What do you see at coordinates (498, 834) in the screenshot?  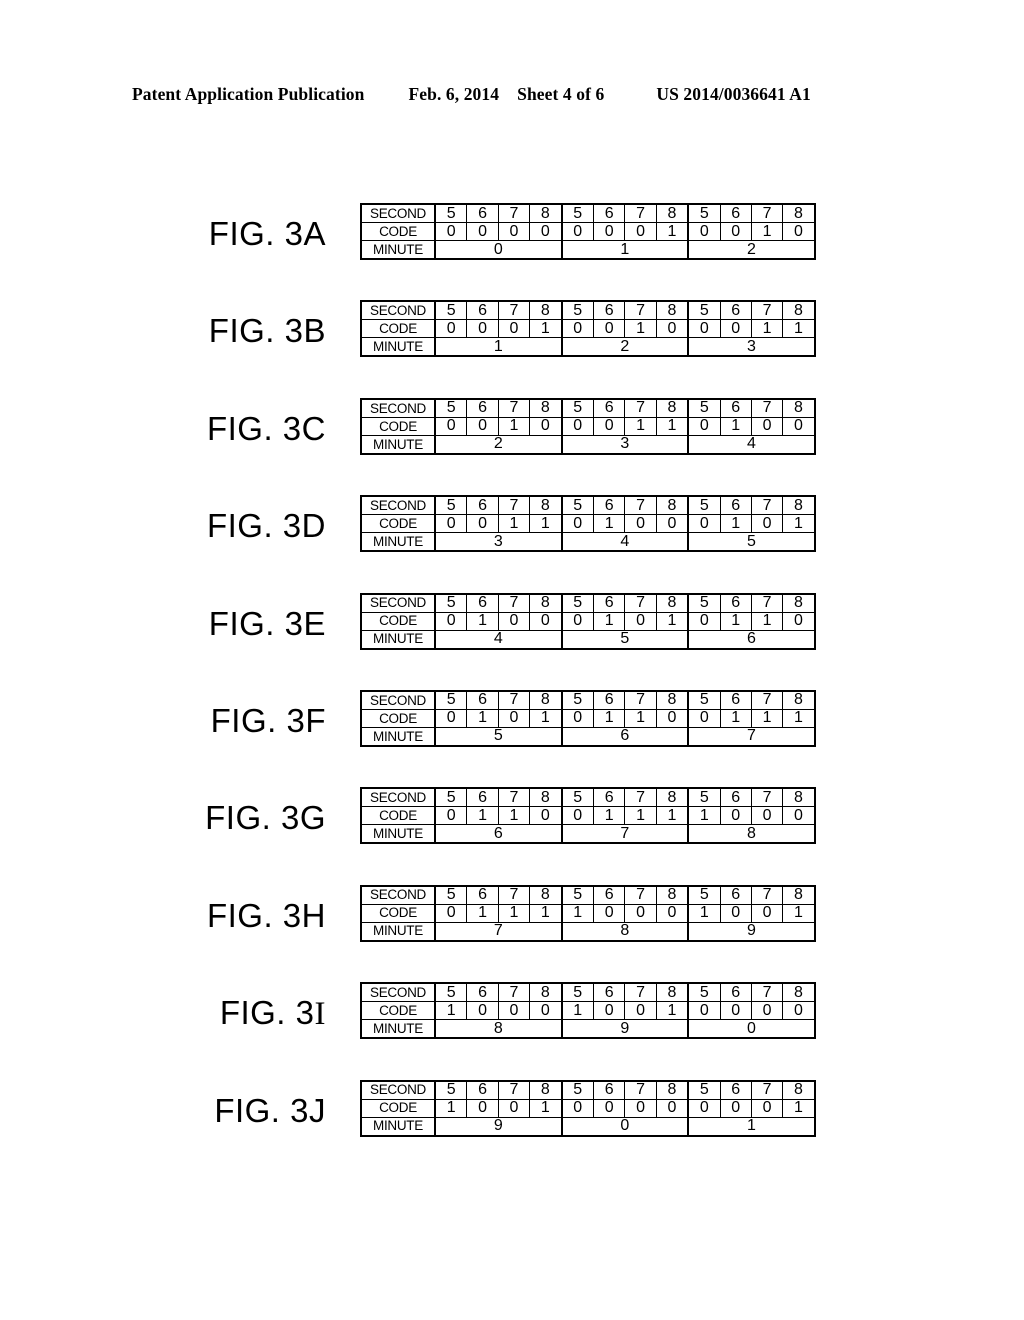 I see `minute-cell: 6` at bounding box center [498, 834].